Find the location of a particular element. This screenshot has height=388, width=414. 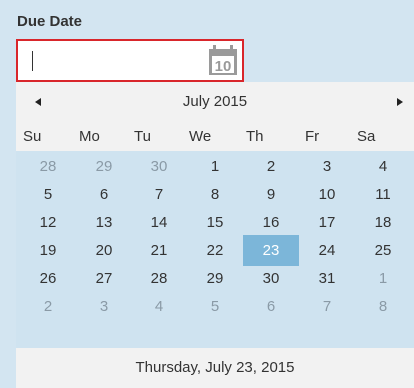

triangle-right-icon is located at coordinates (400, 102).